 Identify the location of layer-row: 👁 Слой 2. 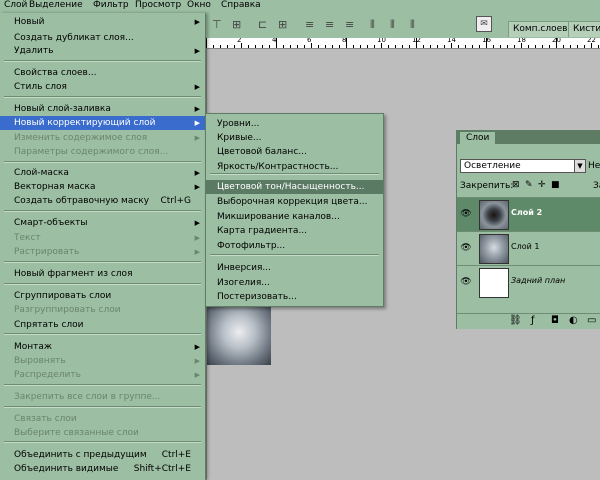
(528, 214).